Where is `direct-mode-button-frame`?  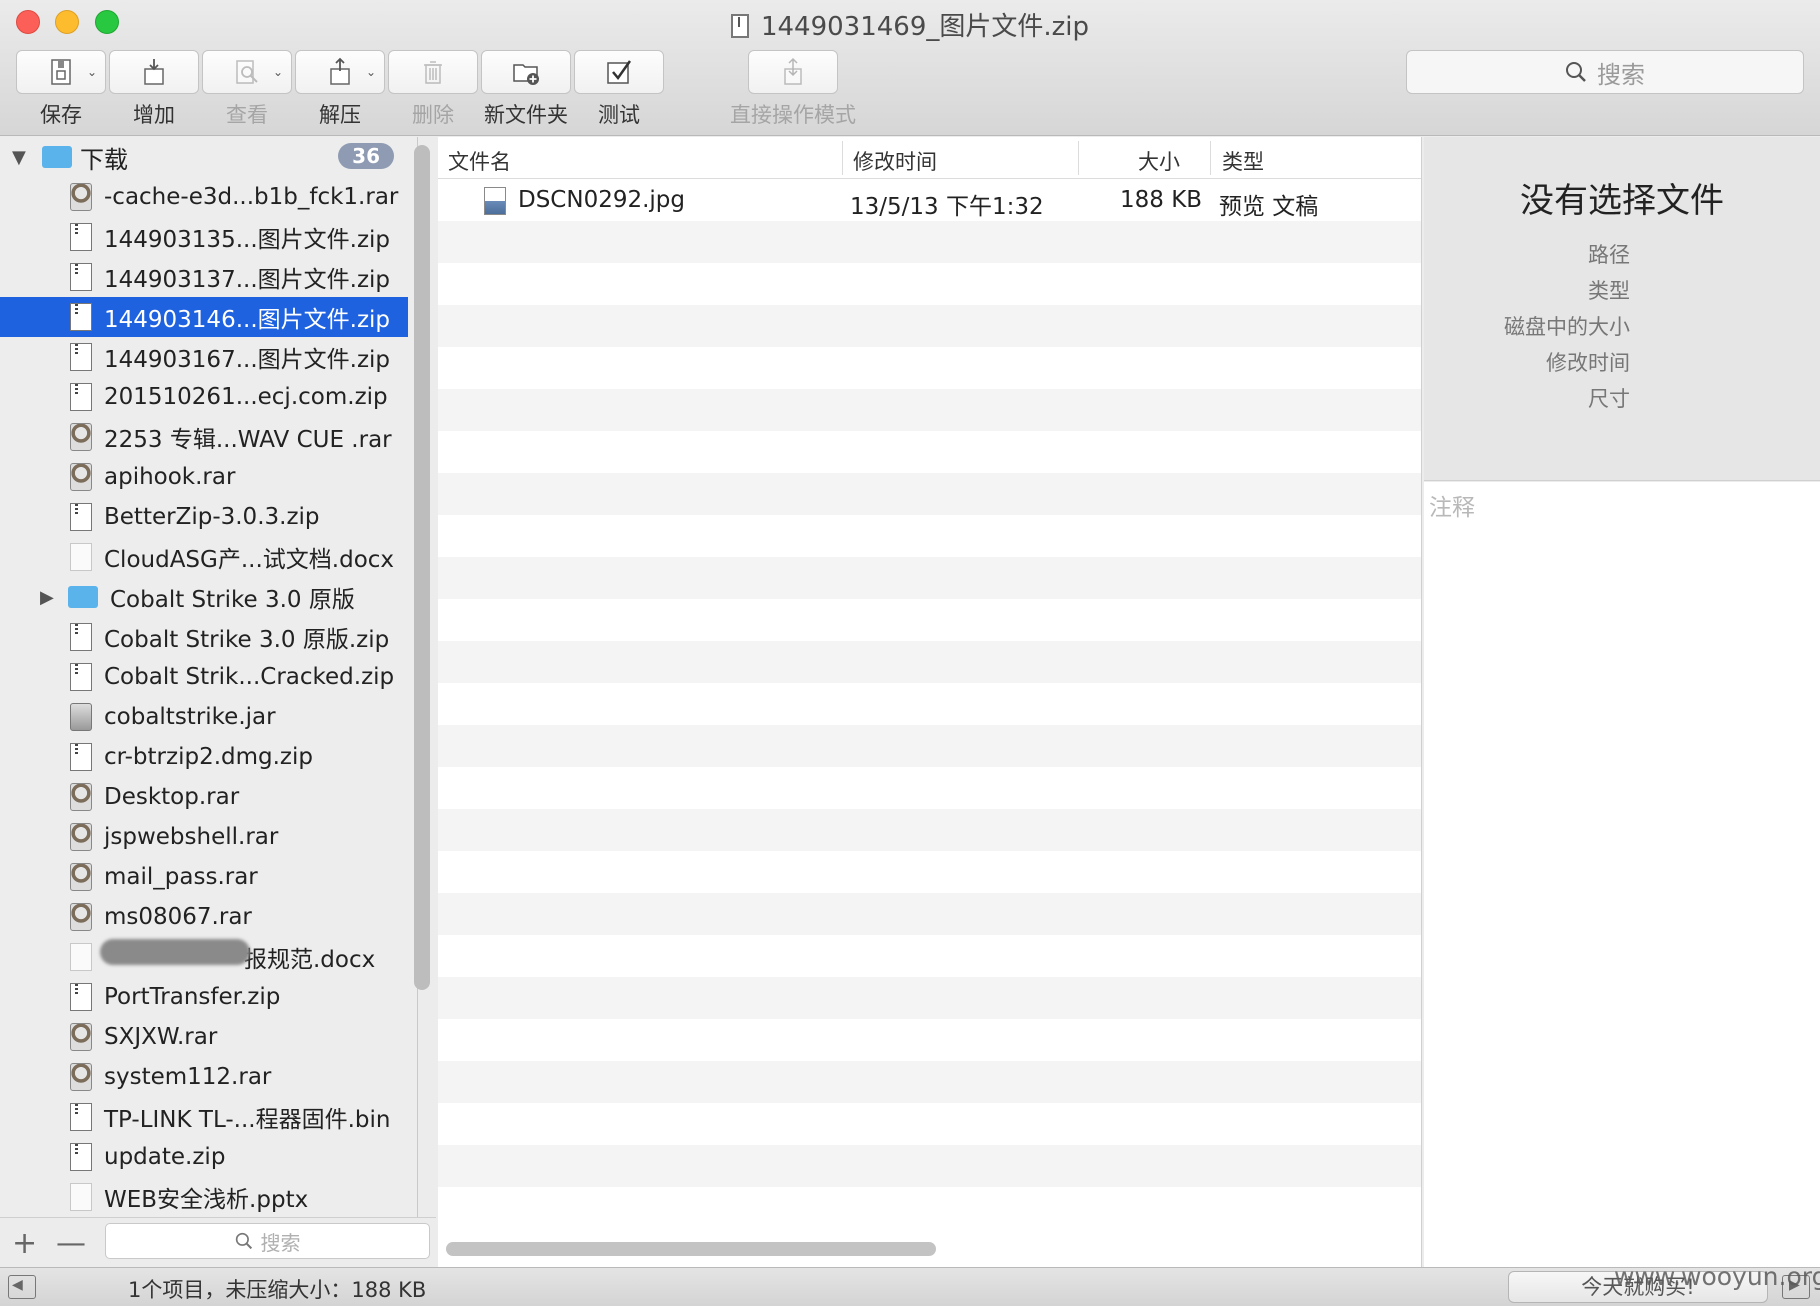
direct-mode-button-frame is located at coordinates (793, 72).